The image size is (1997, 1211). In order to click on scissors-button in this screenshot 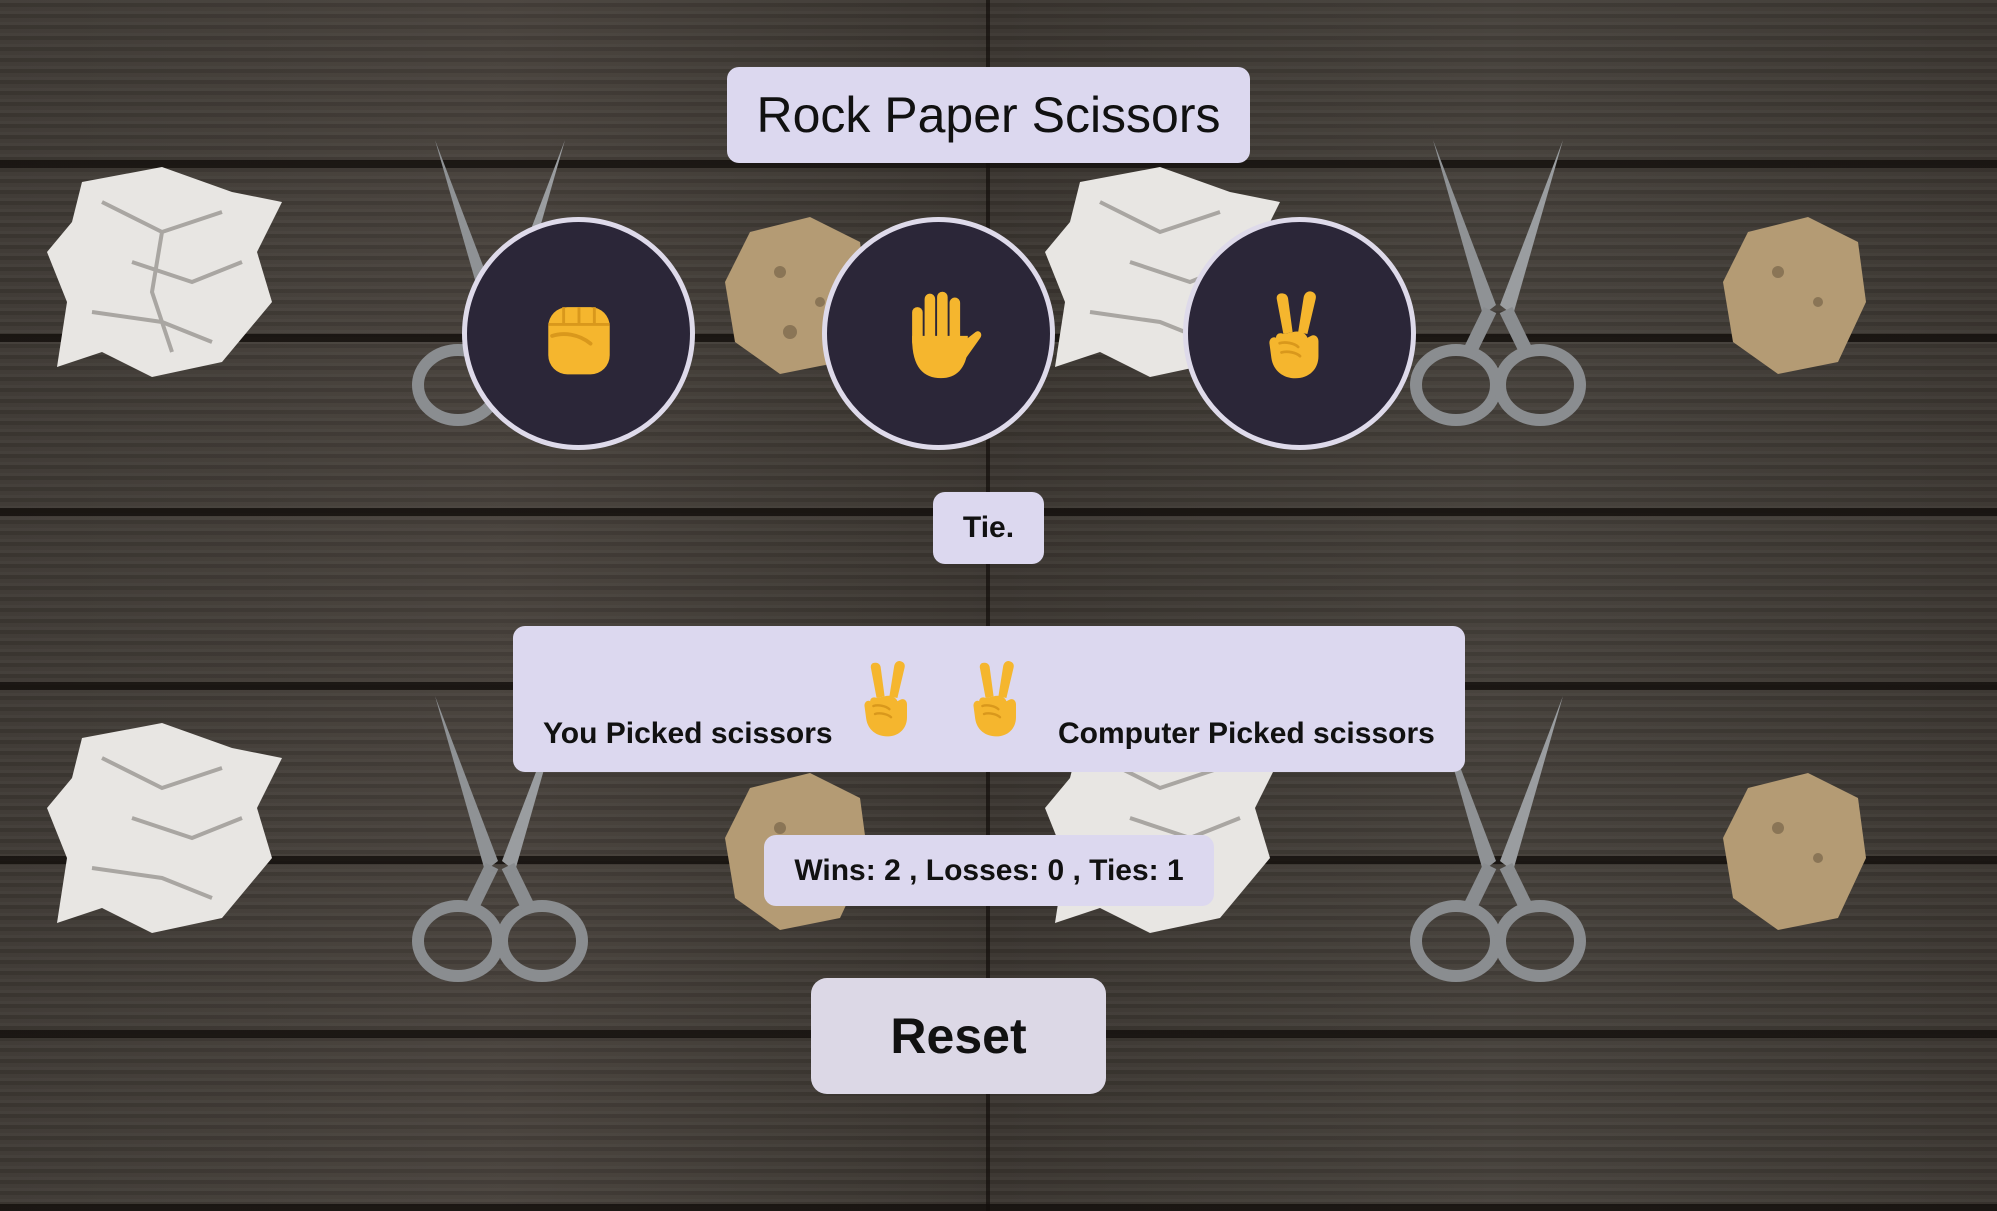, I will do `click(1299, 333)`.